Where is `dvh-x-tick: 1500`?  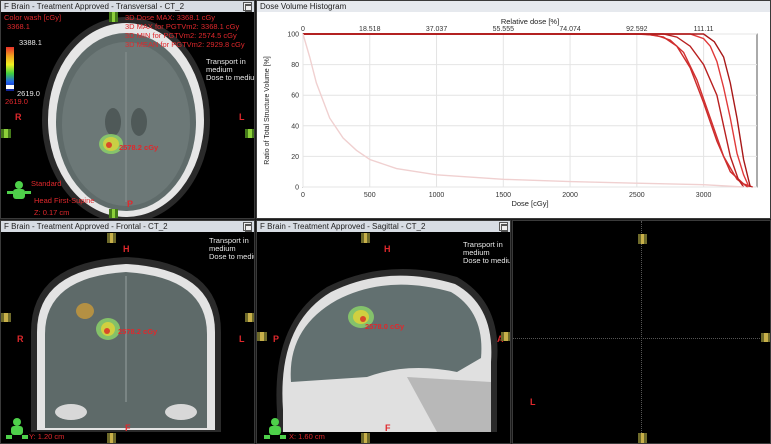
dvh-x-tick: 1500 is located at coordinates (504, 195).